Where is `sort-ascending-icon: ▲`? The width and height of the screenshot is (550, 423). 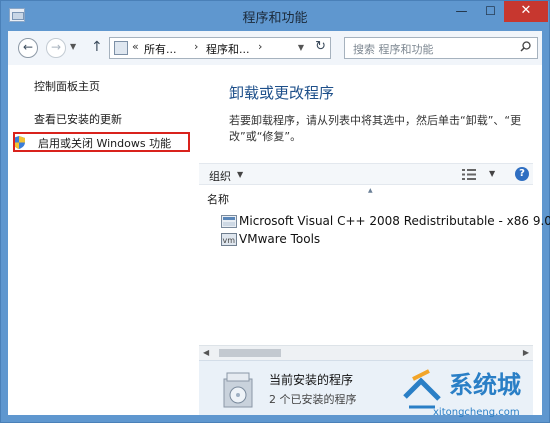
sort-ascending-icon: ▲ is located at coordinates (370, 190).